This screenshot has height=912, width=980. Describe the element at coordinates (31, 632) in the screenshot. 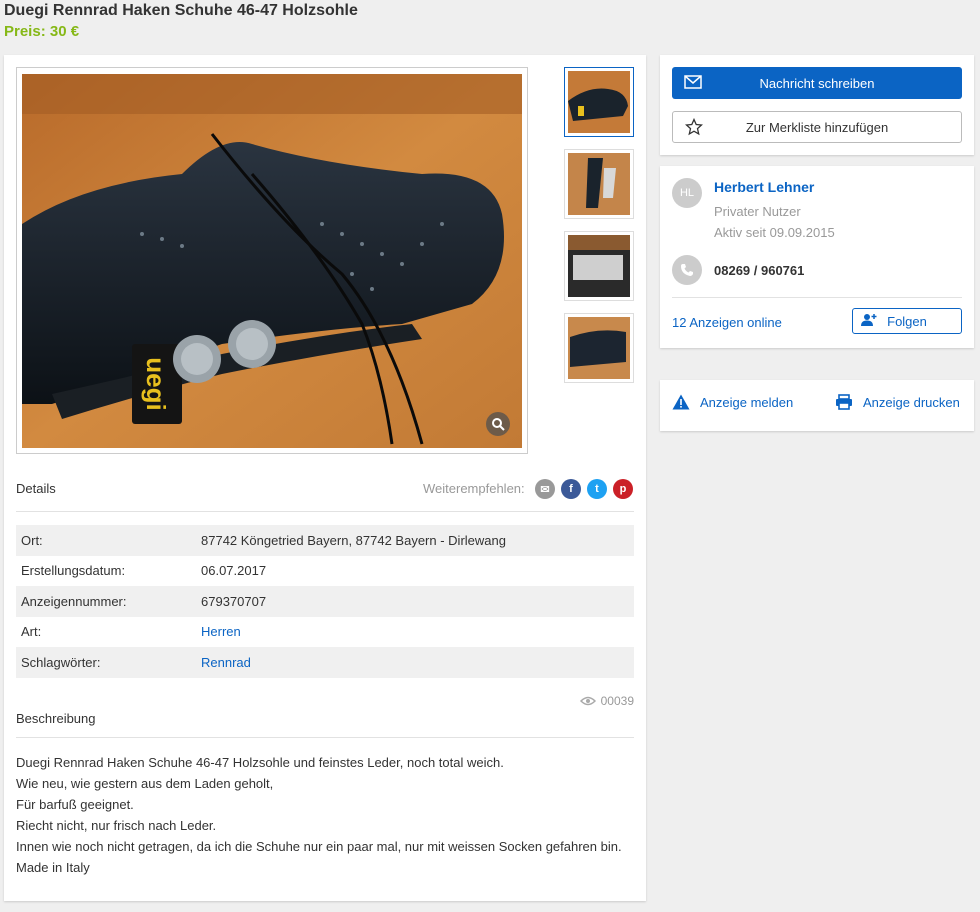

I see `details-key: Art:` at that location.